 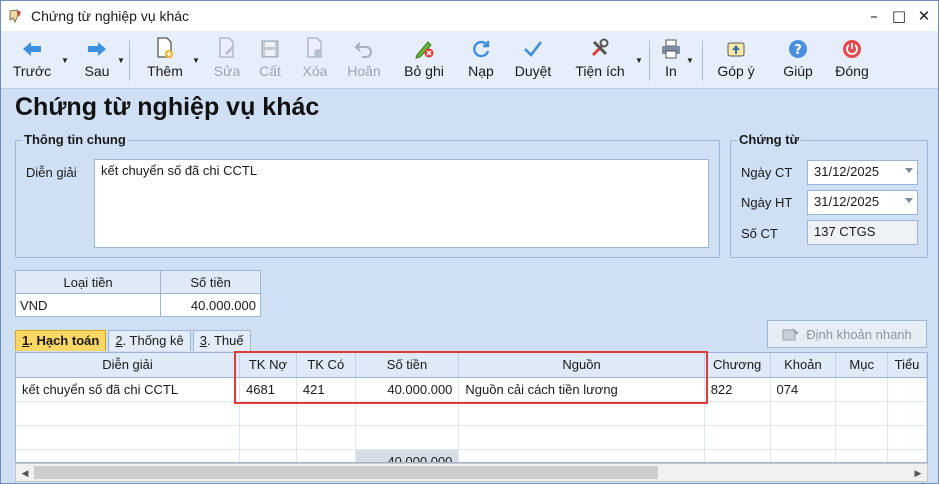 I want to click on tab-accounting-label: . Hạch toán, so click(x=64, y=340).